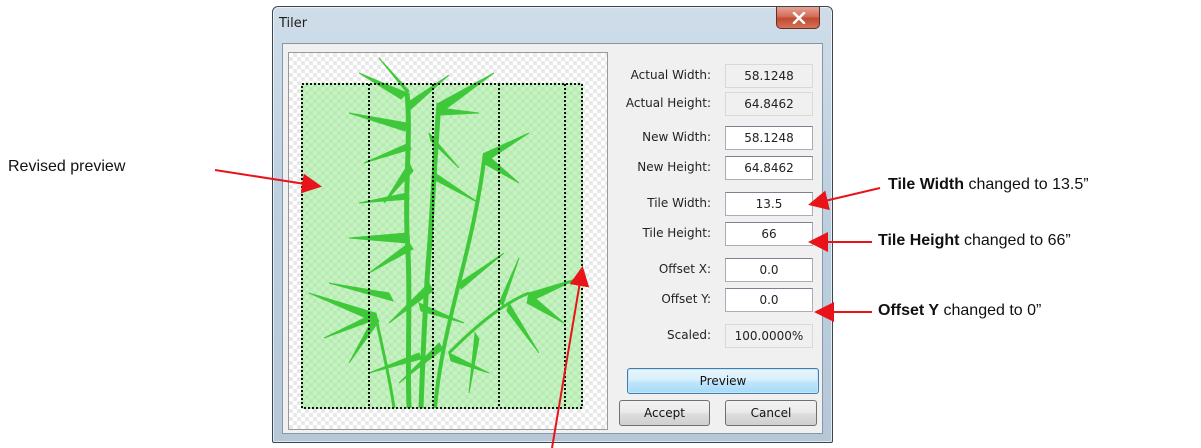 This screenshot has height=448, width=1201. Describe the element at coordinates (268, 181) in the screenshot. I see `revised-preview-arrow` at that location.